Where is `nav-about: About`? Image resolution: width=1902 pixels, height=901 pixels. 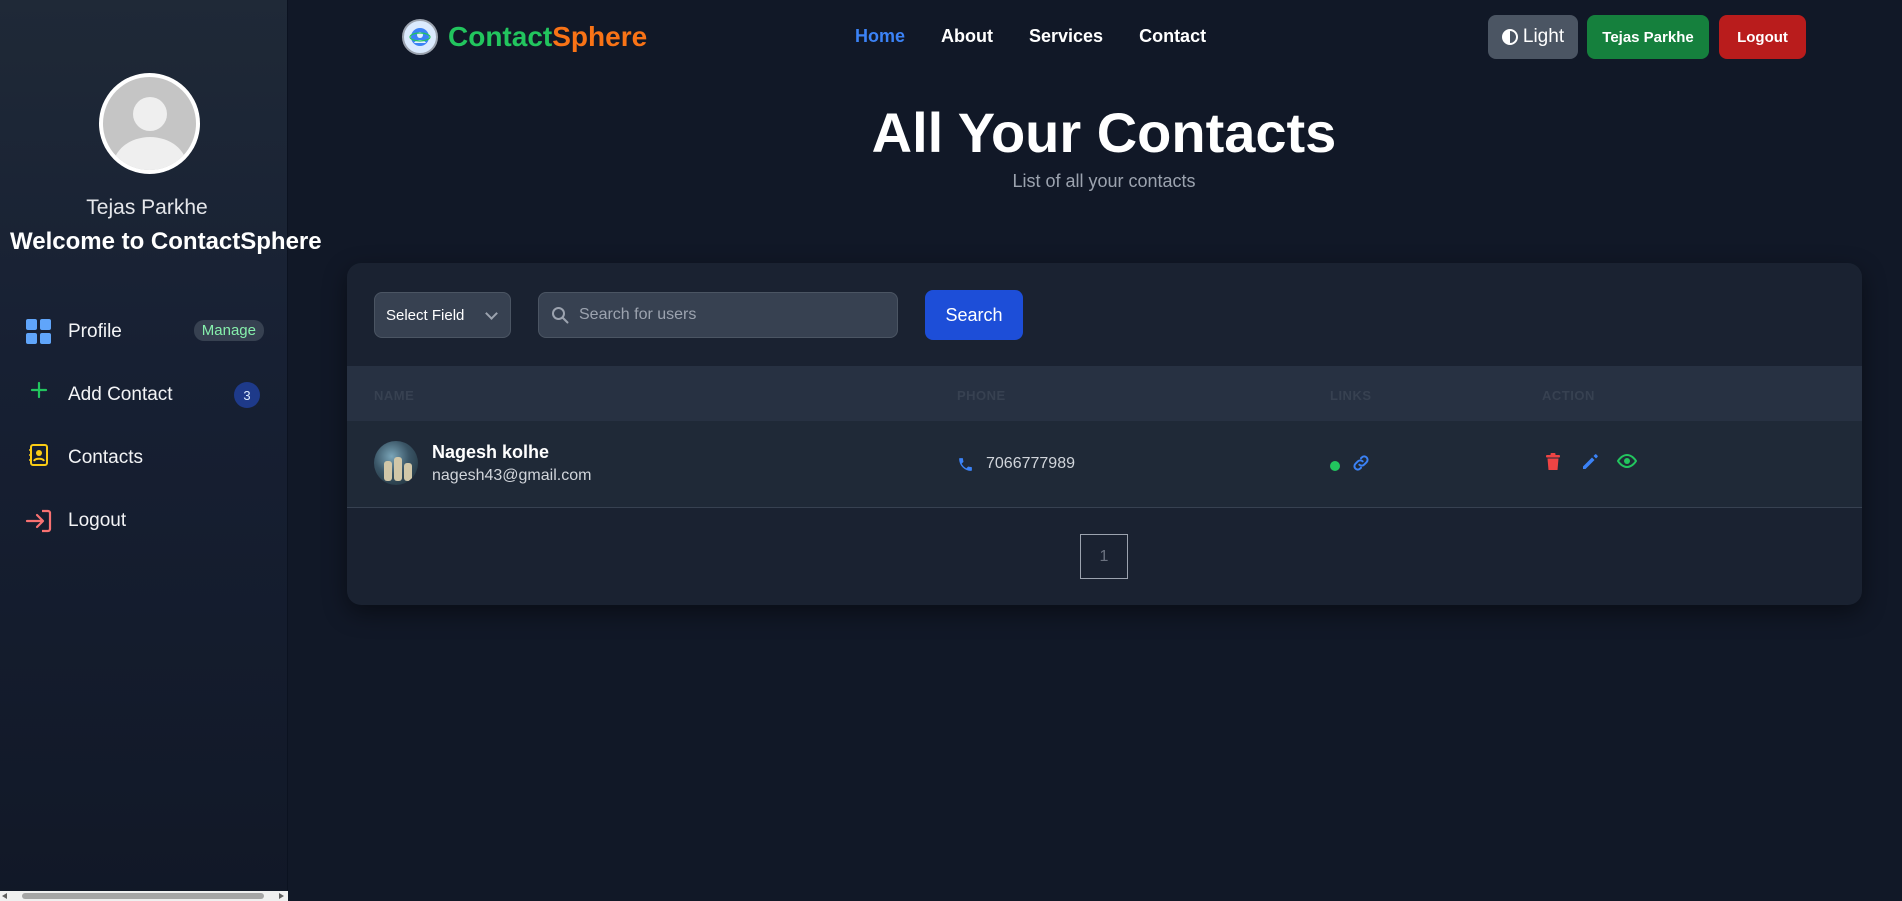 nav-about: About is located at coordinates (967, 36).